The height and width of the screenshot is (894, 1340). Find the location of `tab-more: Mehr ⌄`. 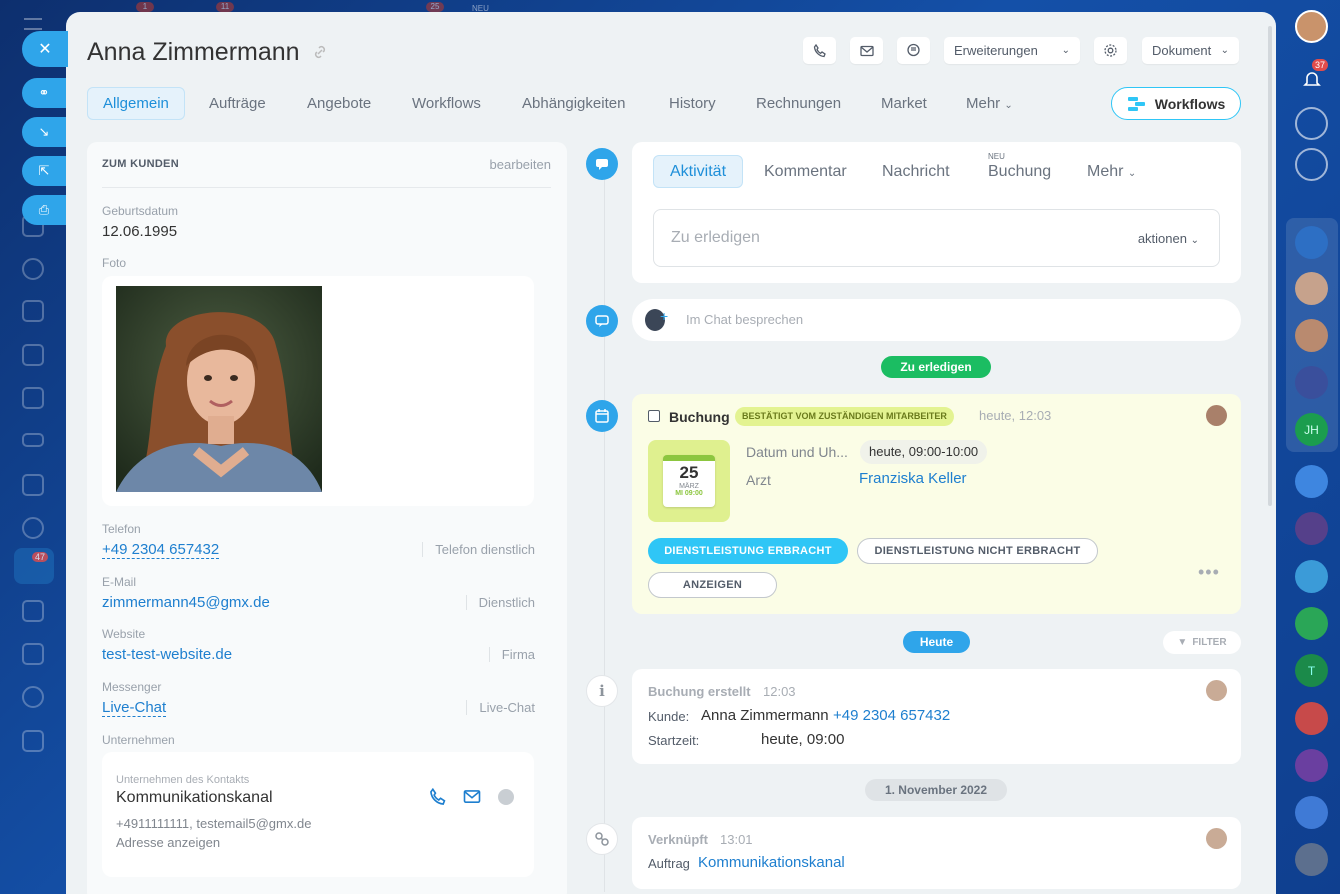

tab-more: Mehr ⌄ is located at coordinates (989, 103).